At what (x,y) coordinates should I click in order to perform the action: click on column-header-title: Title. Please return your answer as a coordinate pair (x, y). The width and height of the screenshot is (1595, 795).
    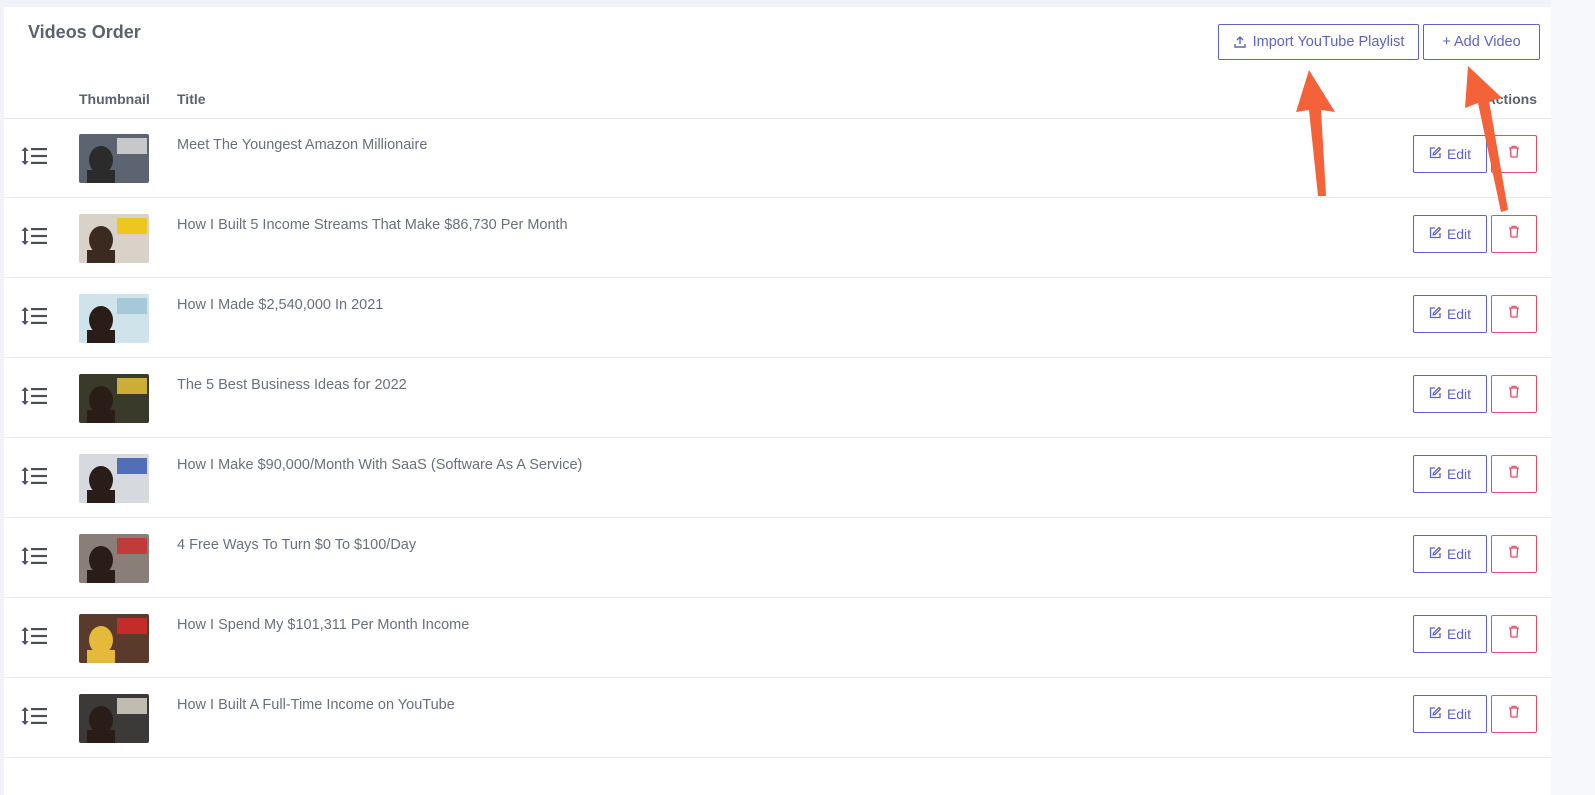
    Looking at the image, I should click on (191, 99).